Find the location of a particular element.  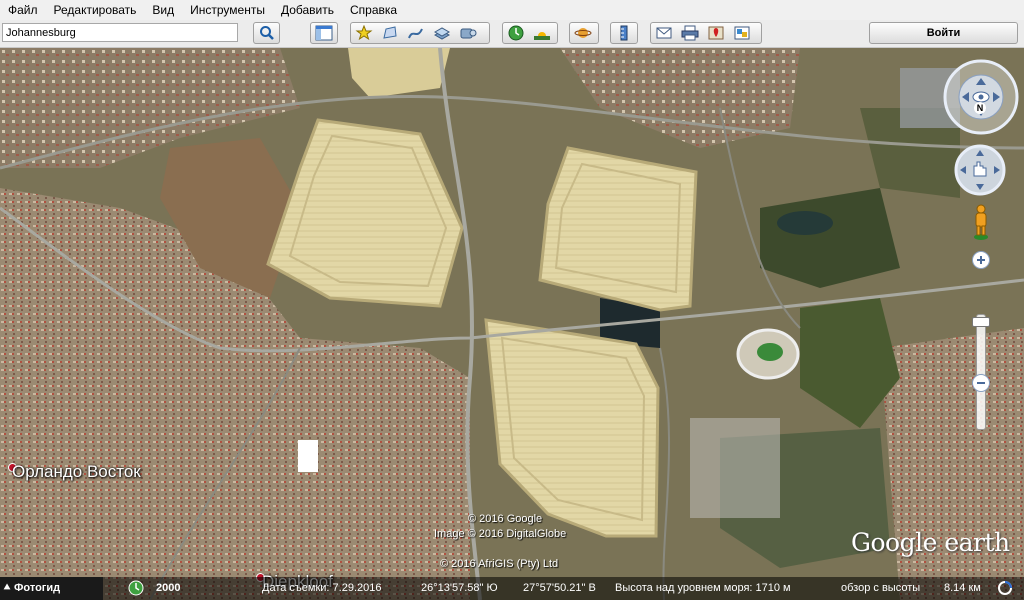

google-earth-logo: Google earth is located at coordinates (930, 542).